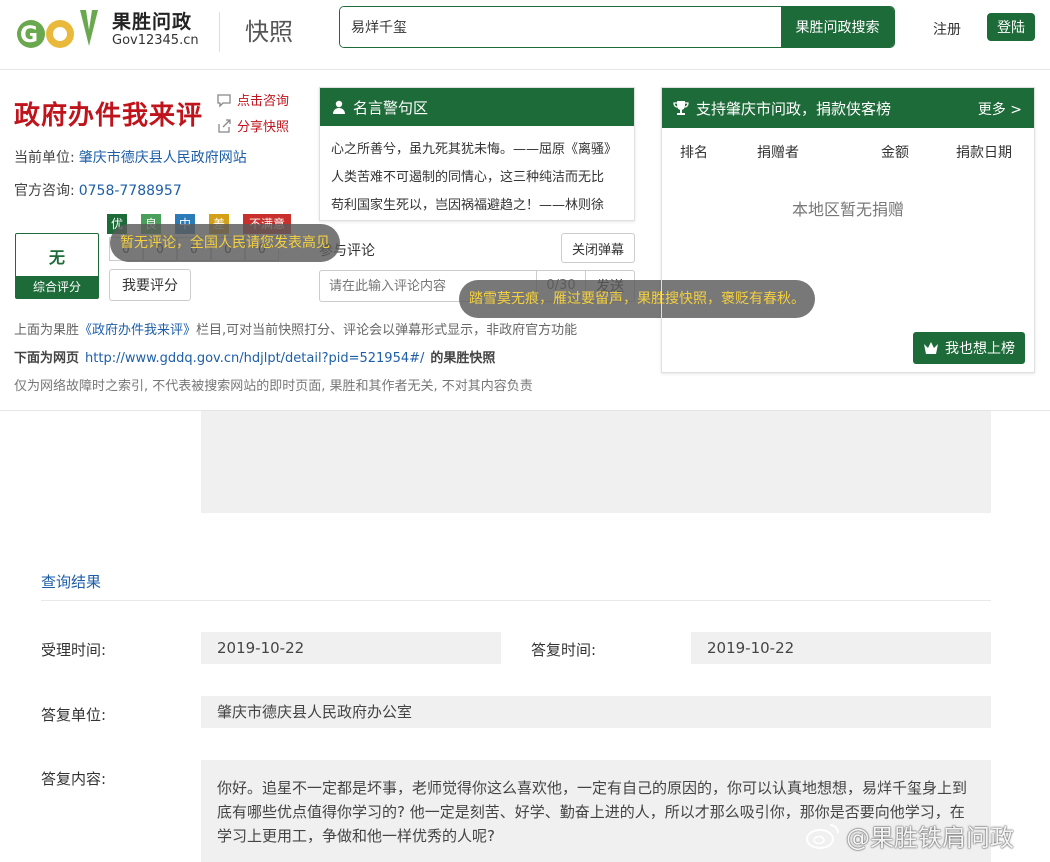 This screenshot has width=1050, height=862. What do you see at coordinates (596, 462) in the screenshot?
I see `snapshot-content-block` at bounding box center [596, 462].